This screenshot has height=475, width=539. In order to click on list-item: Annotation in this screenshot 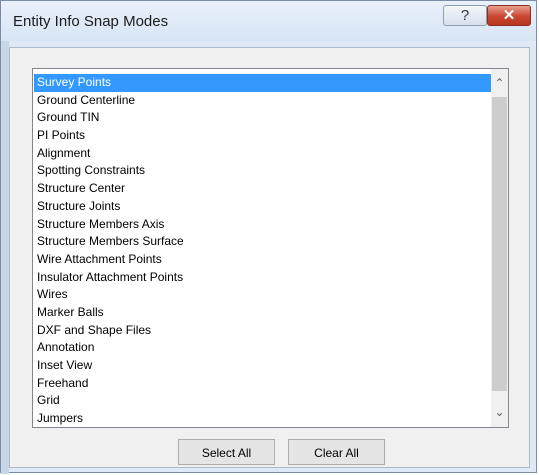, I will do `click(270, 348)`.